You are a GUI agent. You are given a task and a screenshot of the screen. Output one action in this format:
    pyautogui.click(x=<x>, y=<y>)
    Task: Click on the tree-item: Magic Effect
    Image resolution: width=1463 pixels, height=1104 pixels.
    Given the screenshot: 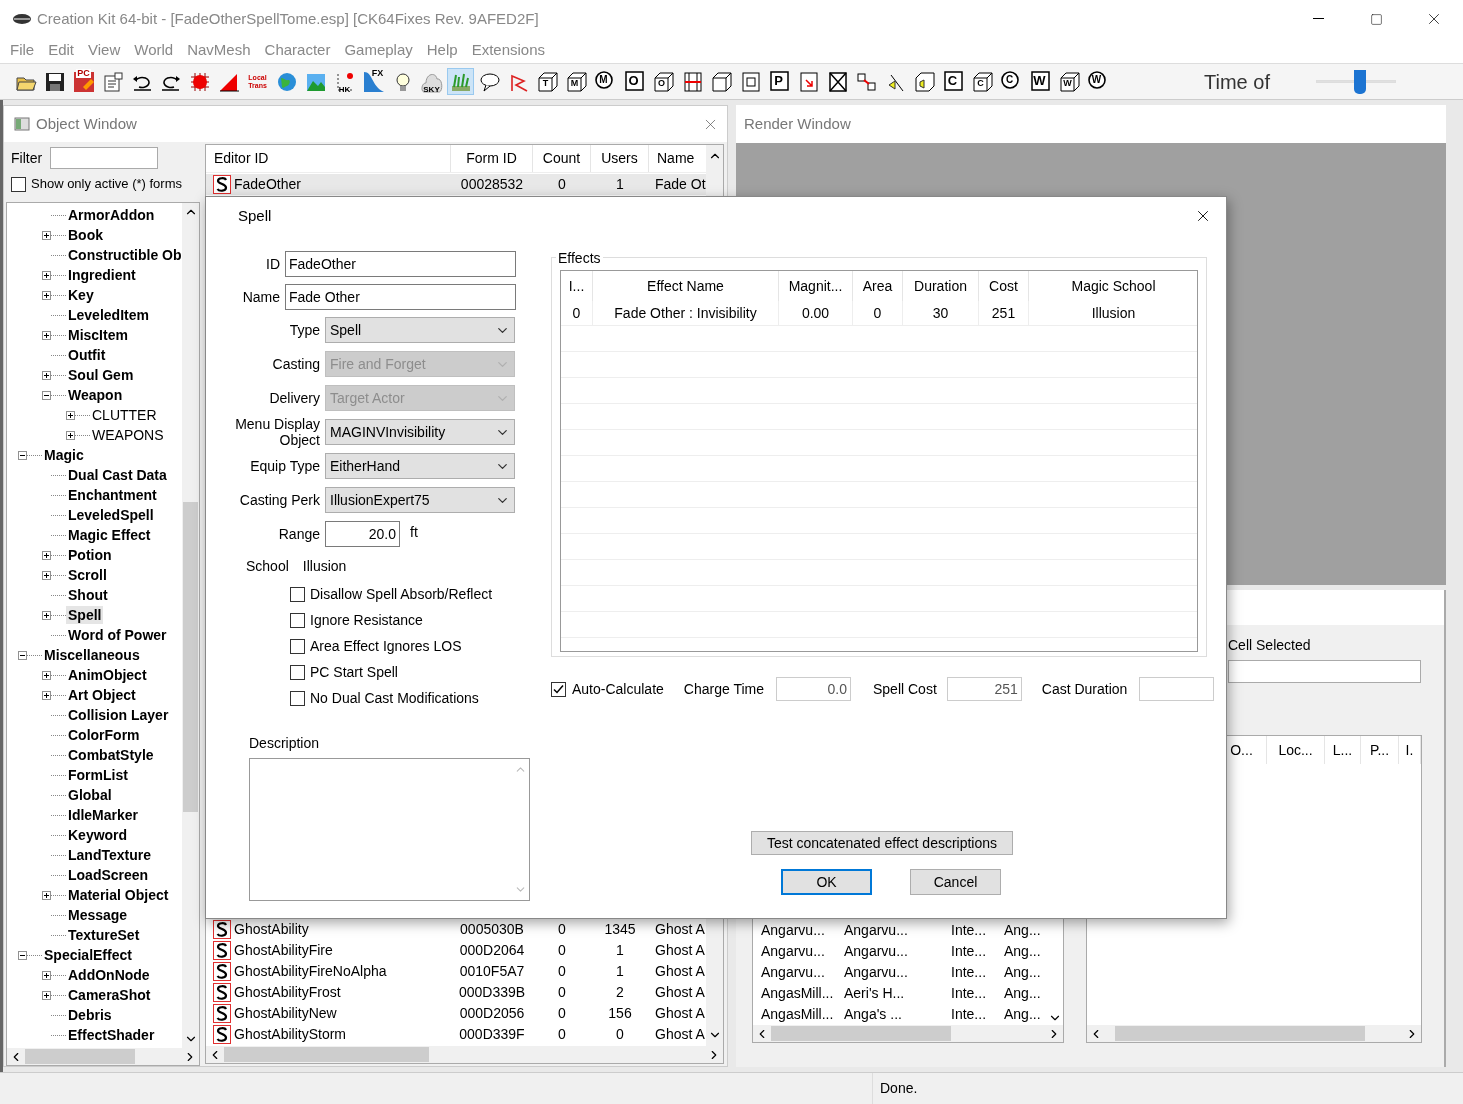 What is the action you would take?
    pyautogui.click(x=109, y=535)
    